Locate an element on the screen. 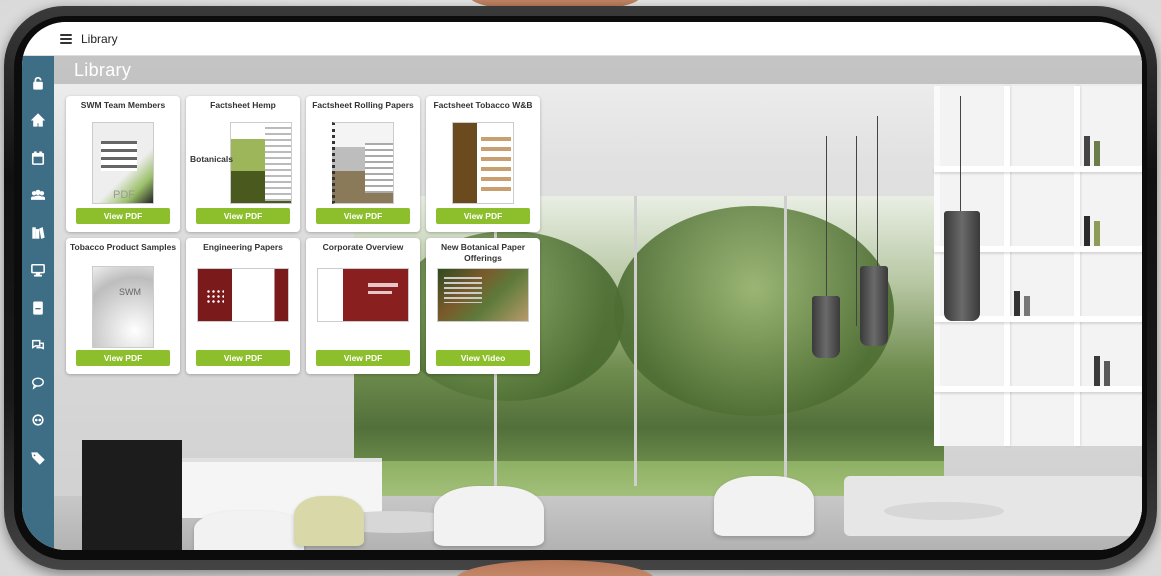 This screenshot has height=576, width=1161. home-icon is located at coordinates (38, 121).